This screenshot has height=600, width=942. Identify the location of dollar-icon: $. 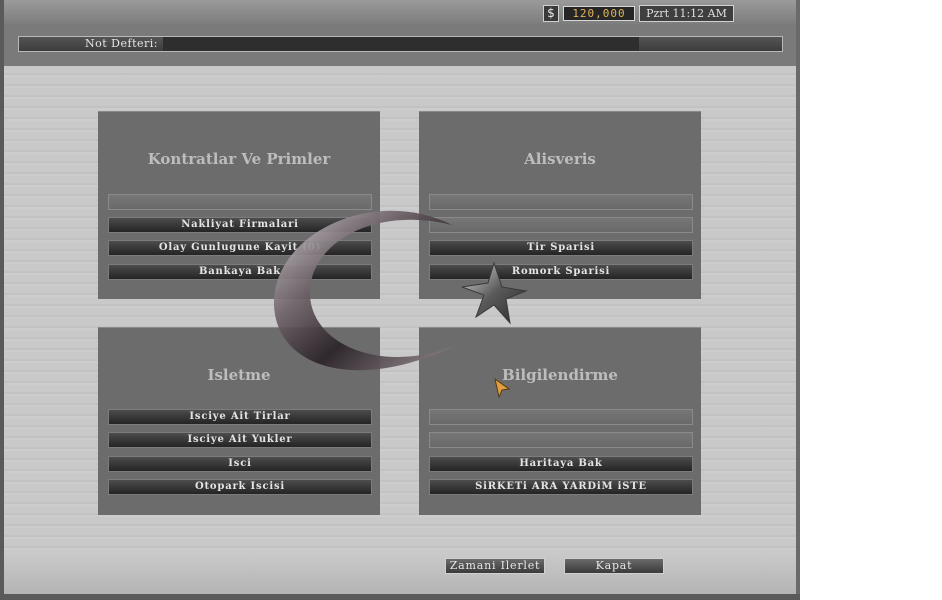
(551, 13).